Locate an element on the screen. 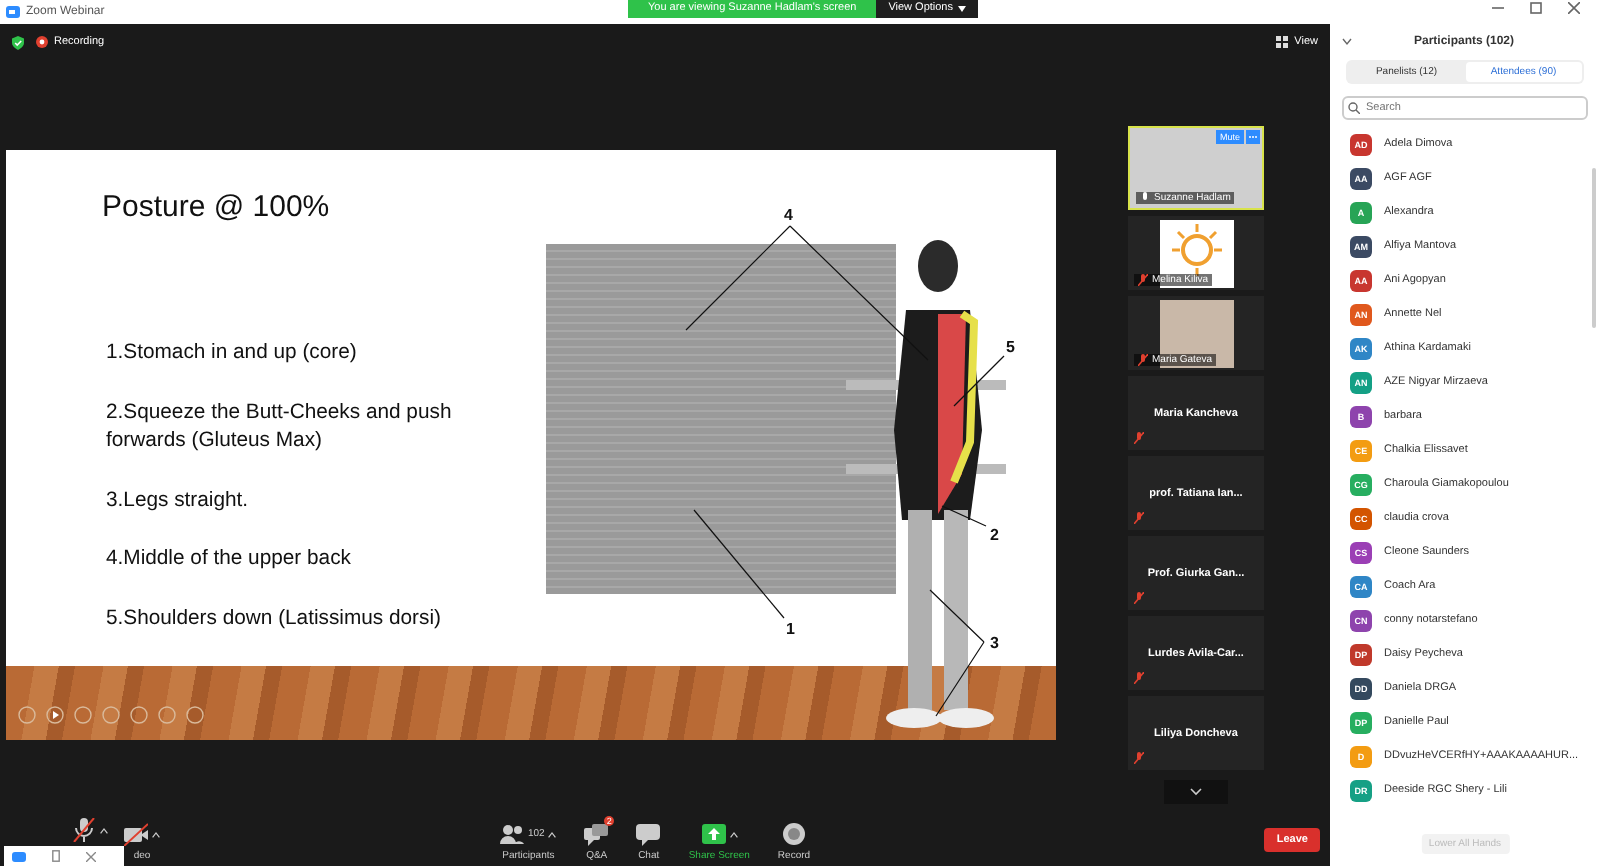  caret-icon is located at coordinates (961, 9).